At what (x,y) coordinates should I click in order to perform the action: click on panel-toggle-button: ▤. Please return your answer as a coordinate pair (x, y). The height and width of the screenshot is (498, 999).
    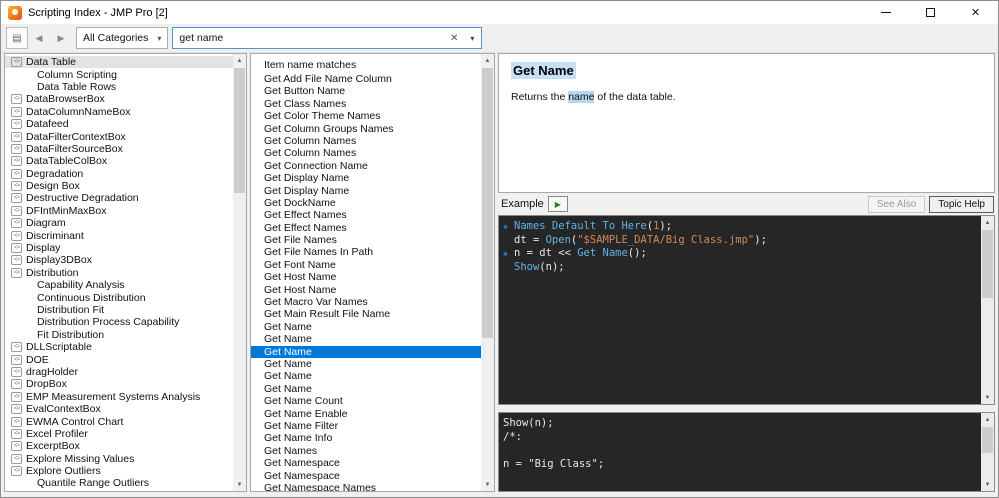
    Looking at the image, I should click on (17, 38).